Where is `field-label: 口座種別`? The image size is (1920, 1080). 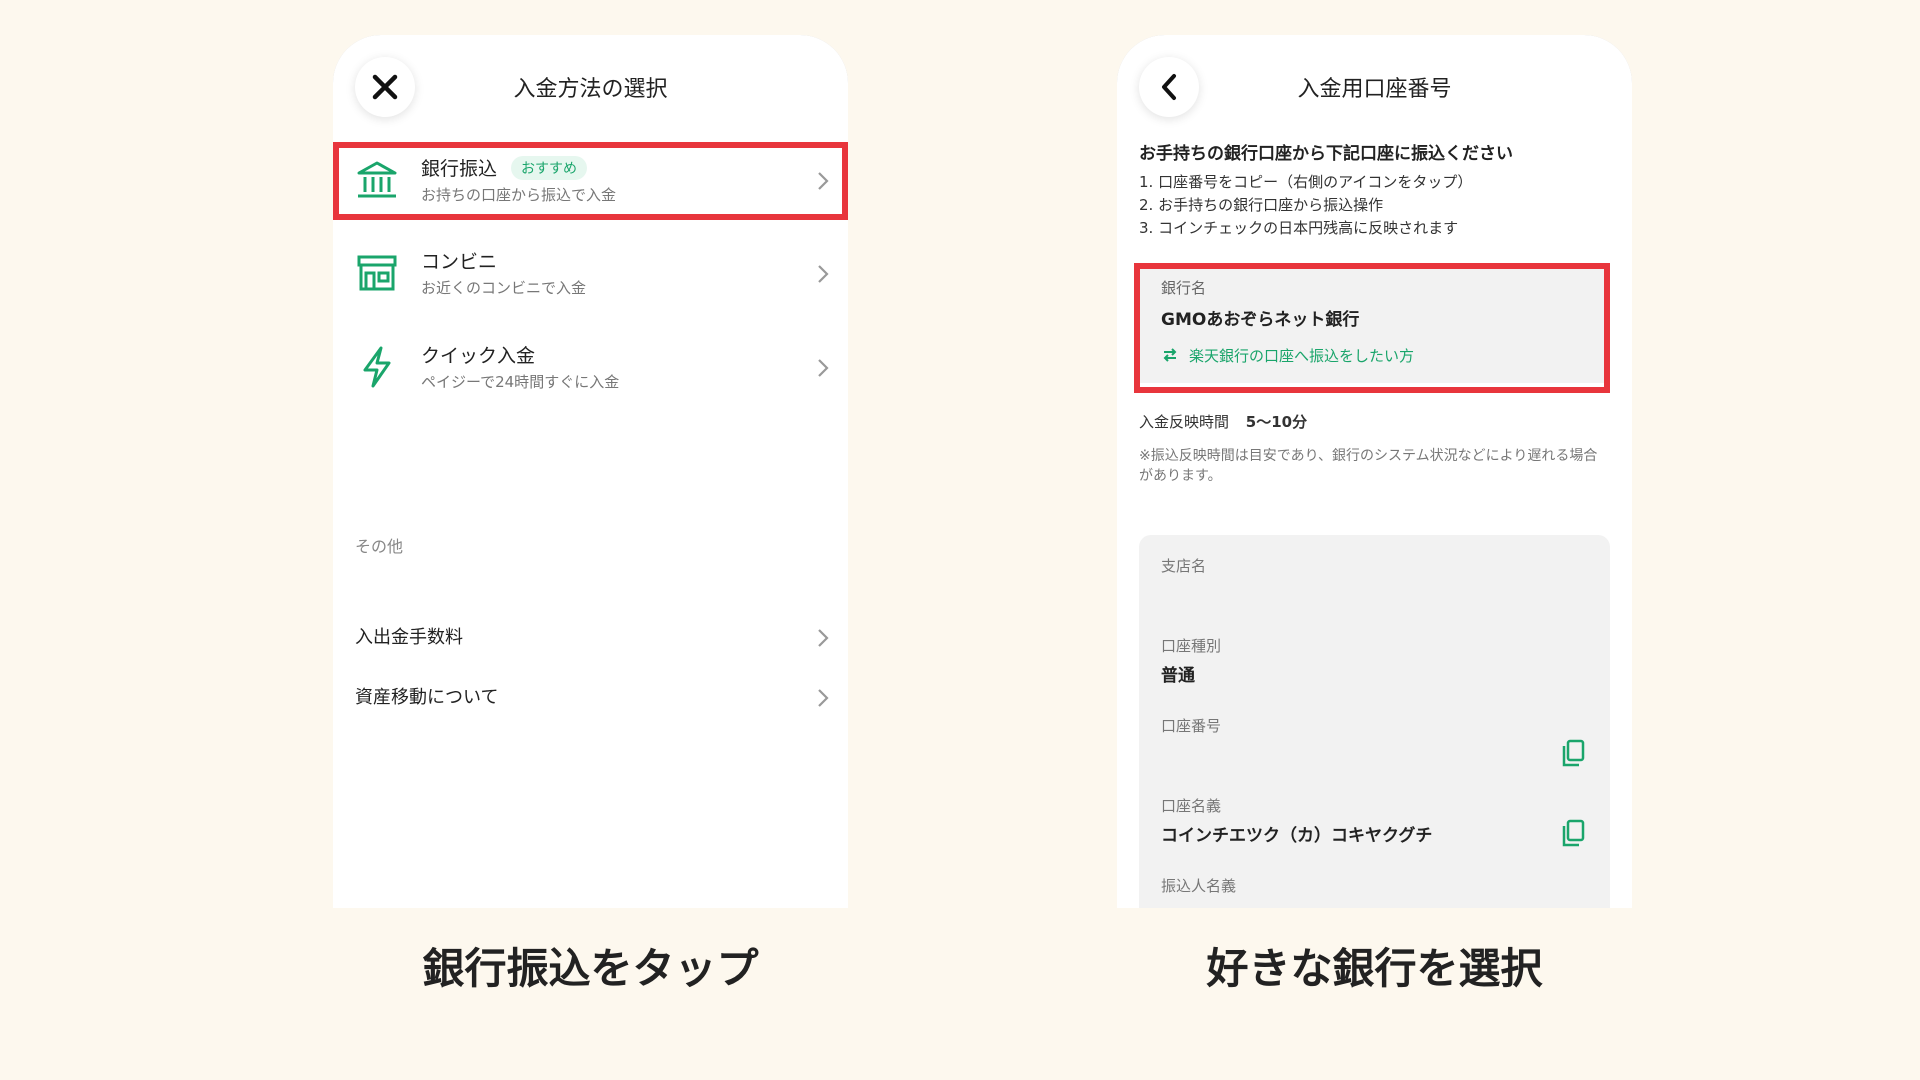
field-label: 口座種別 is located at coordinates (1191, 646).